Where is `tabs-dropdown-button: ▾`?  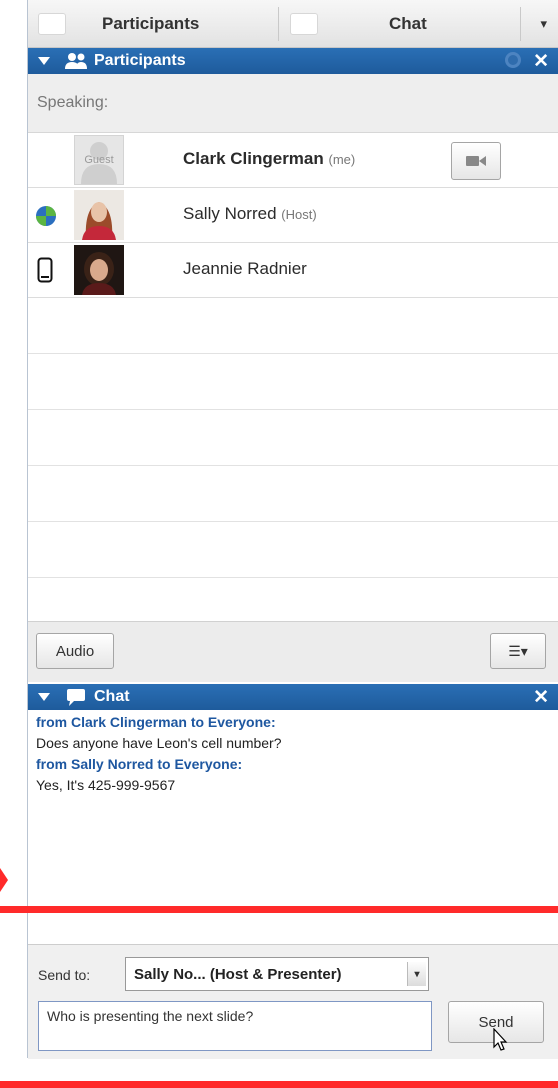
tabs-dropdown-button: ▾ is located at coordinates (543, 23).